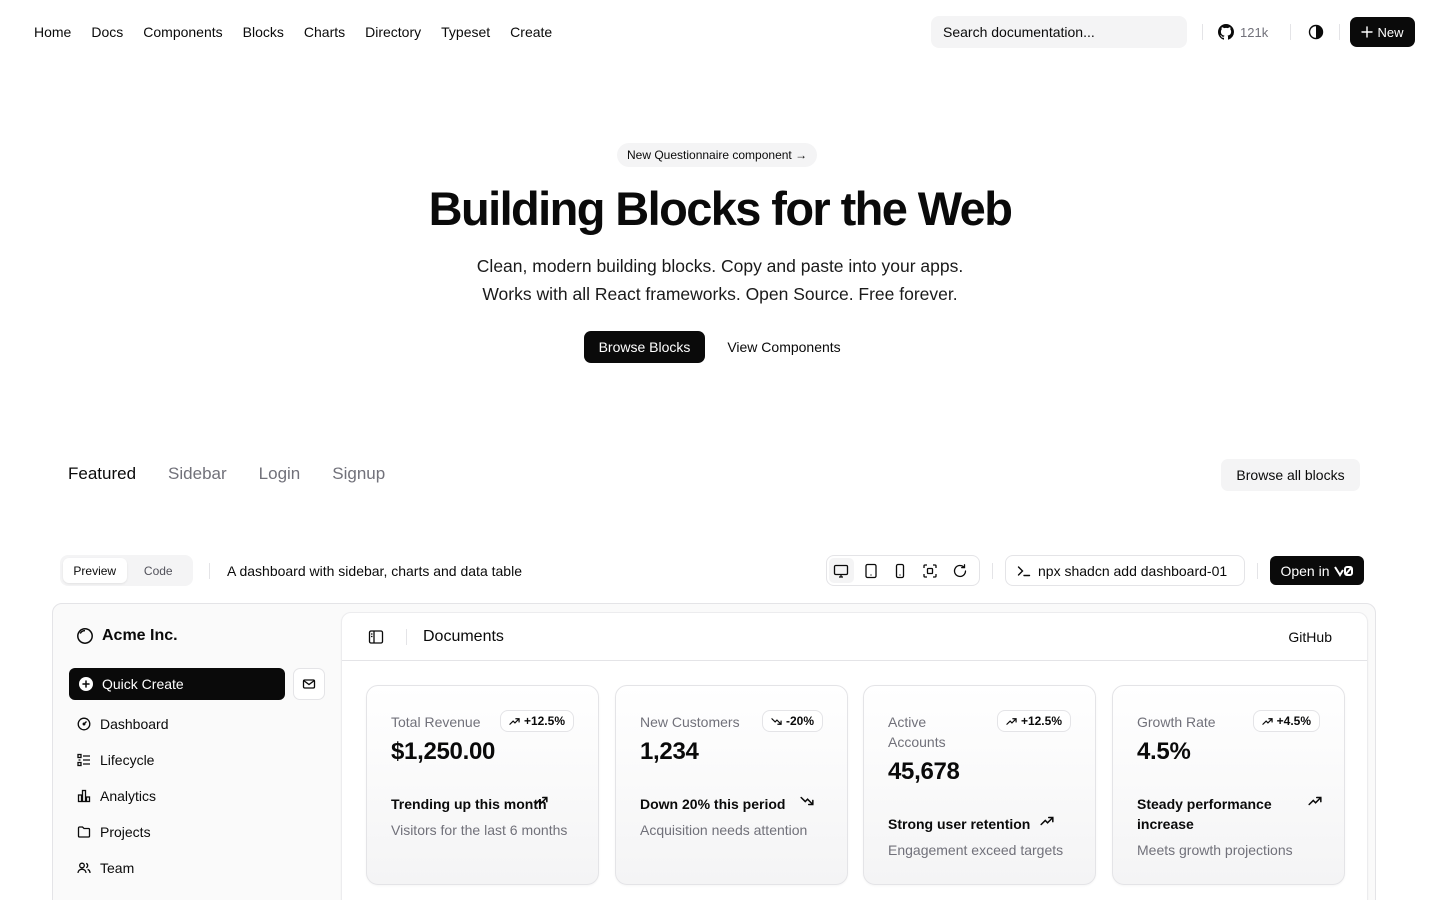  What do you see at coordinates (1204, 814) in the screenshot?
I see `trend-label: Steady performance increase` at bounding box center [1204, 814].